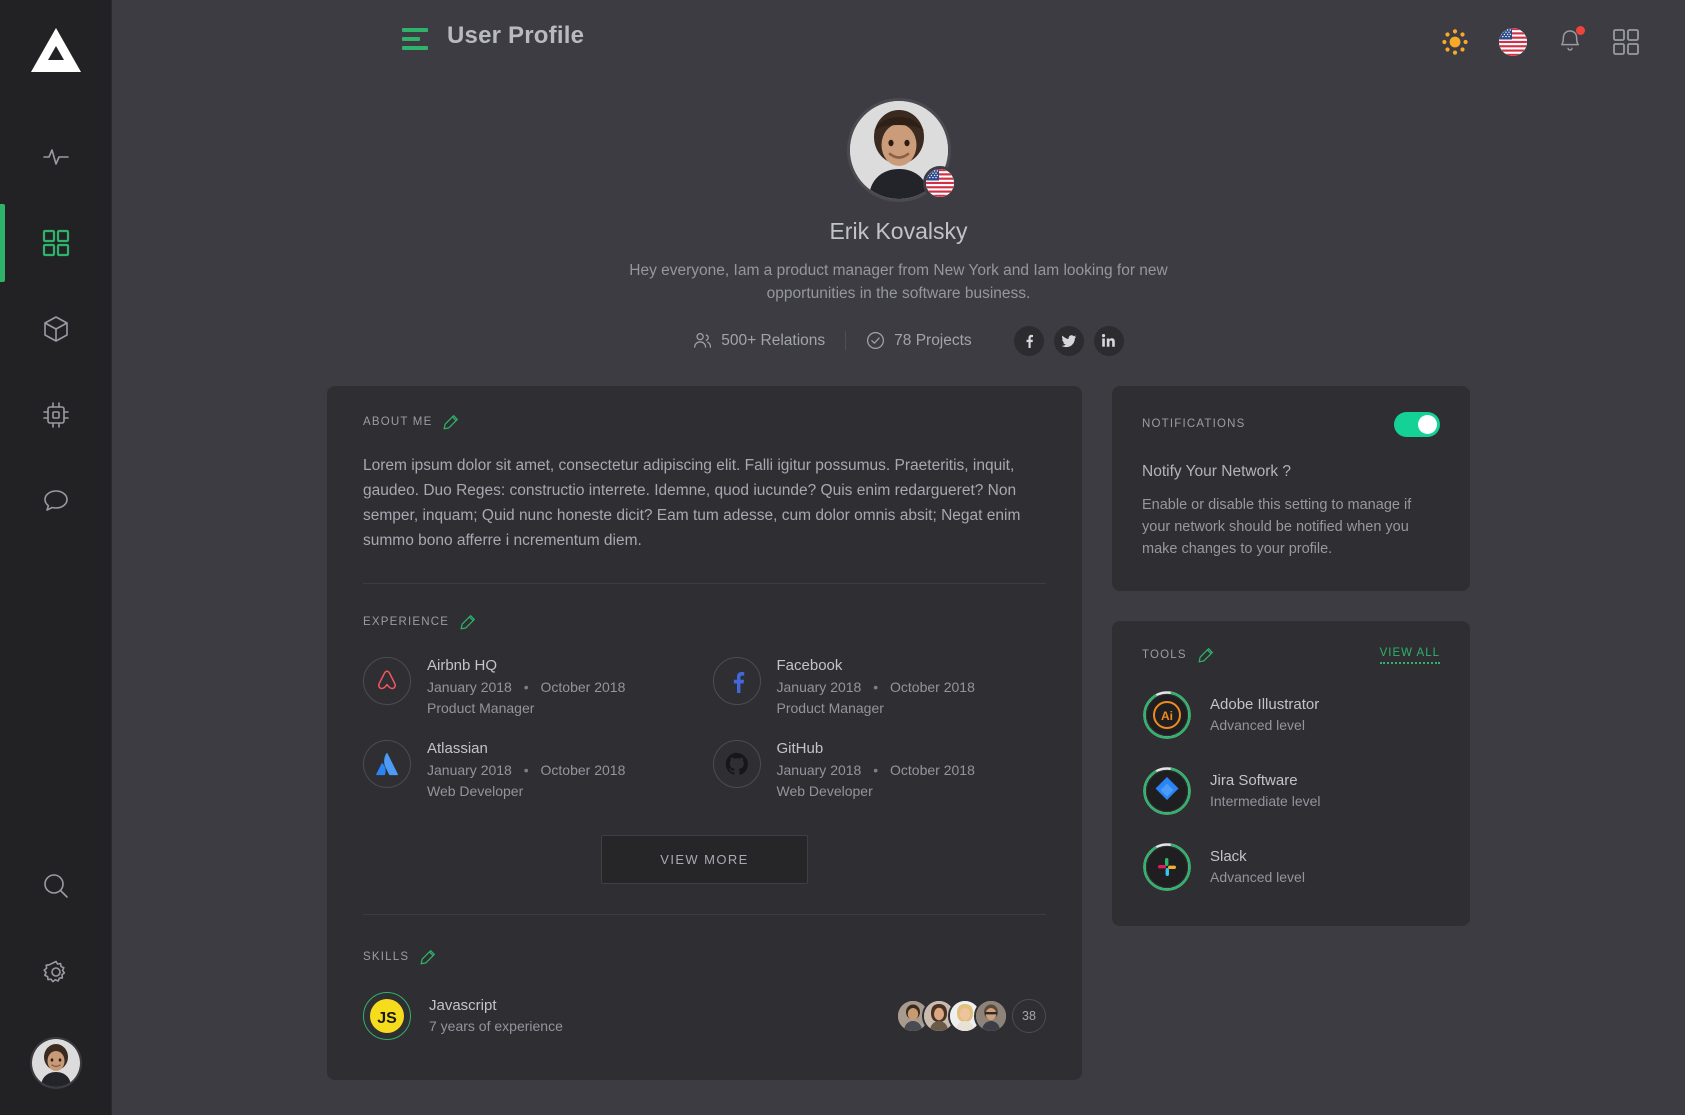 This screenshot has width=1685, height=1115. Describe the element at coordinates (736, 680) in the screenshot. I see `facebook-logo-icon` at that location.